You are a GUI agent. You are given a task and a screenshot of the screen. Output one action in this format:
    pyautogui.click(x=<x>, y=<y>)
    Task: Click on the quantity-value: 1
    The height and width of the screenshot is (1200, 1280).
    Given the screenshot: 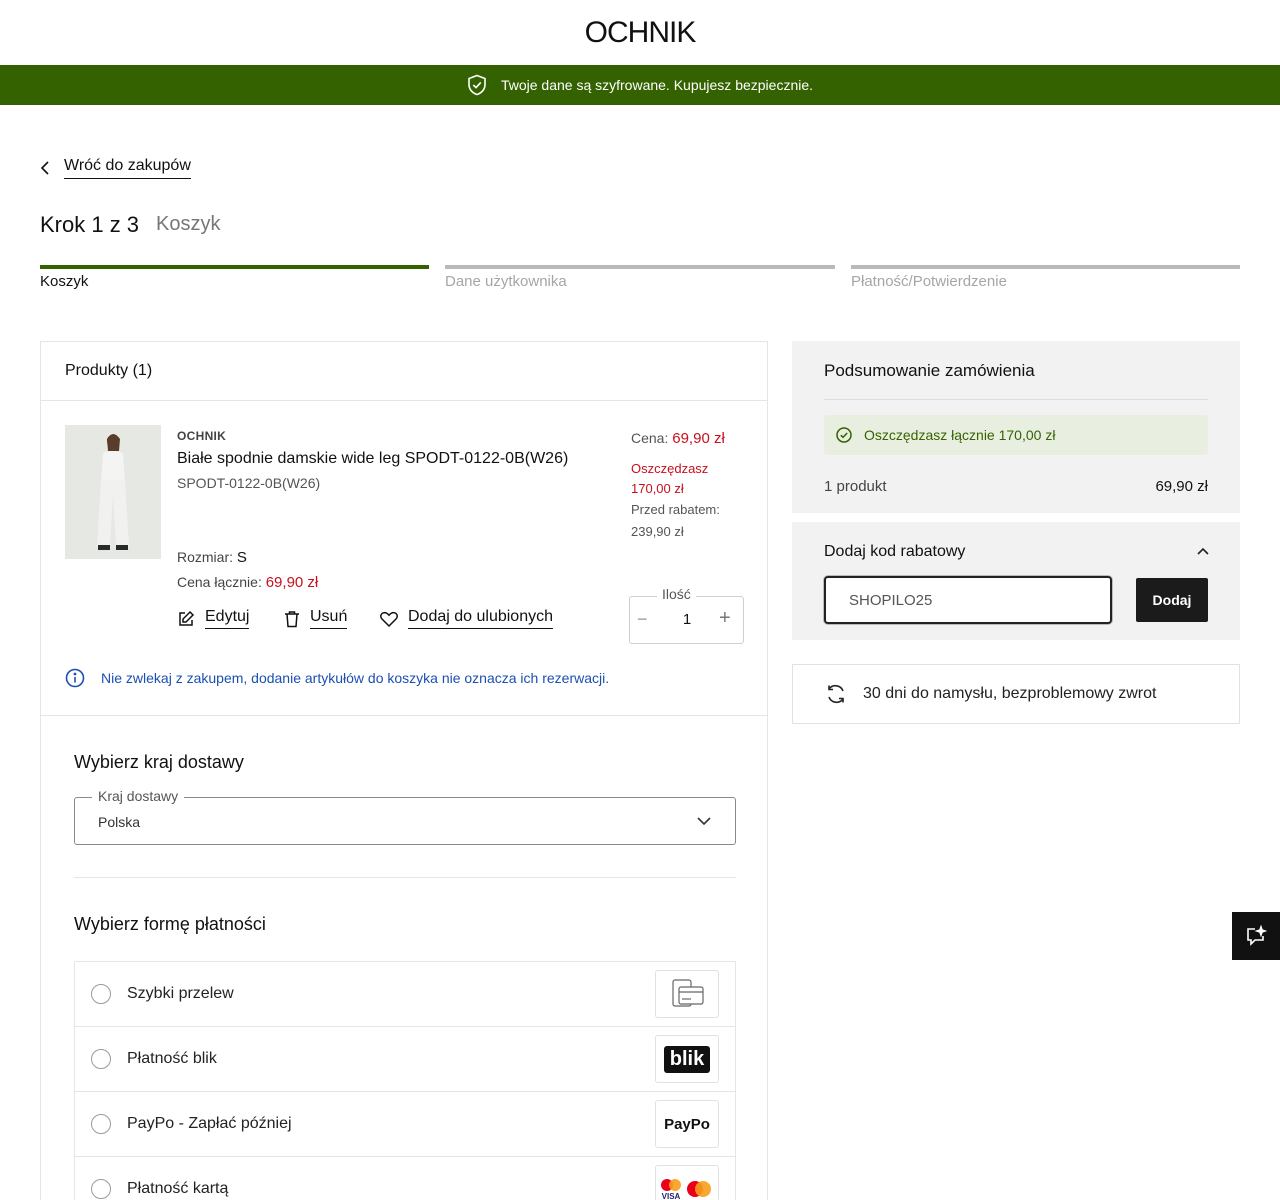 What is the action you would take?
    pyautogui.click(x=687, y=619)
    